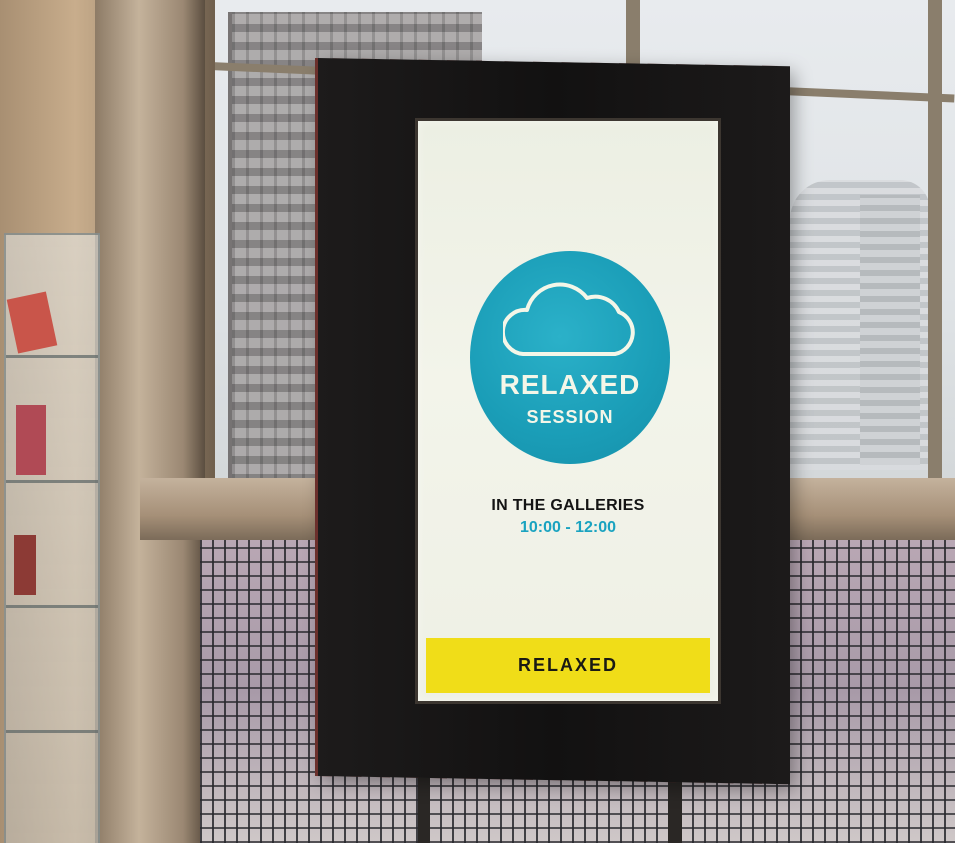 The image size is (955, 843). I want to click on footer-banner: RELAXED, so click(568, 665).